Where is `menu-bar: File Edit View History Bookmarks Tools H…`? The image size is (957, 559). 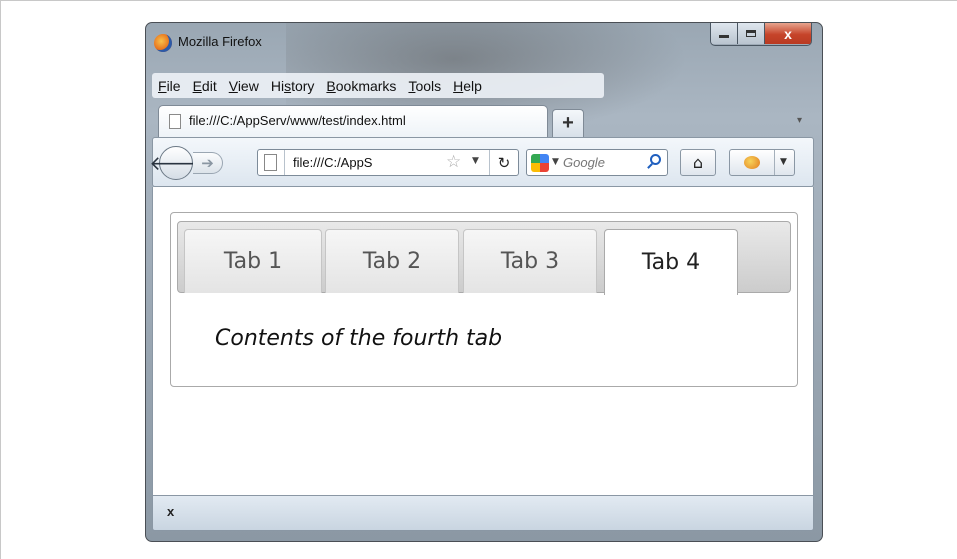
menu-bar: File Edit View History Bookmarks Tools H… is located at coordinates (378, 85).